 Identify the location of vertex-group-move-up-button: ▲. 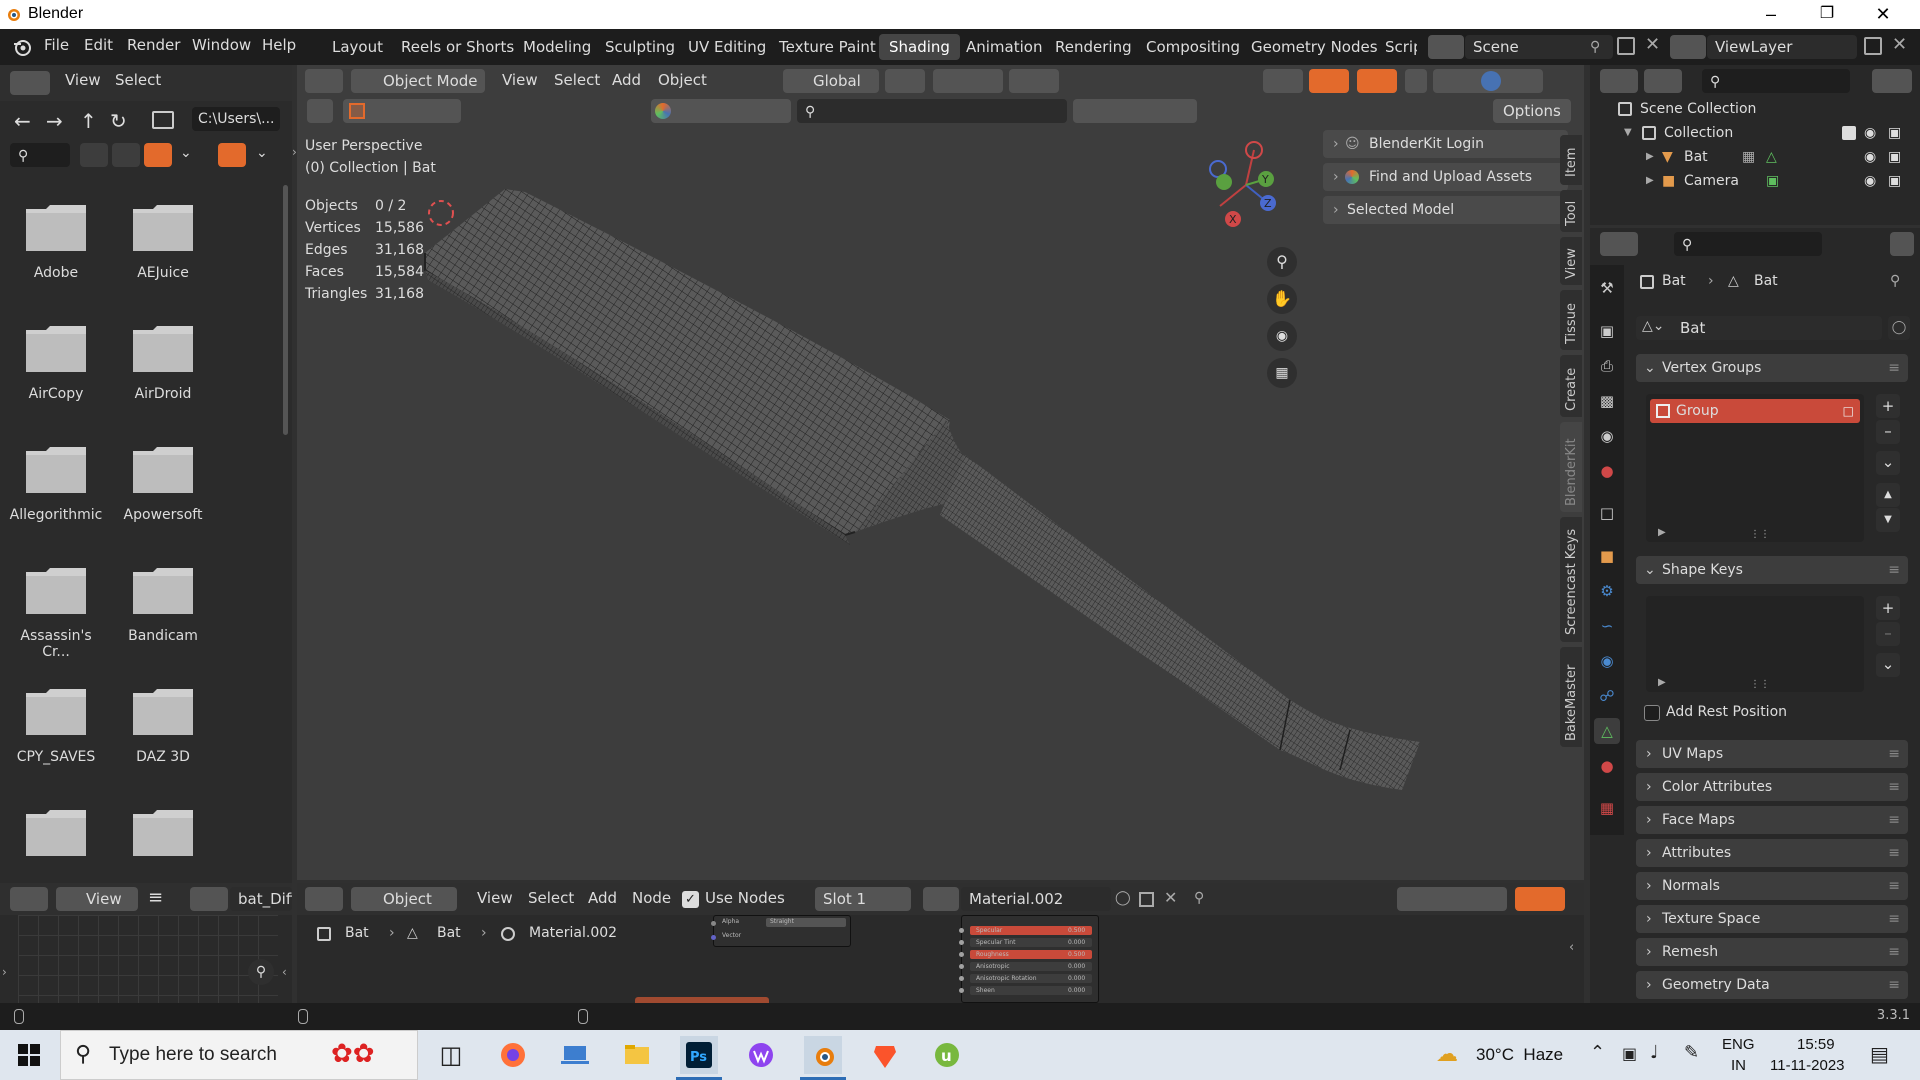
(1888, 495).